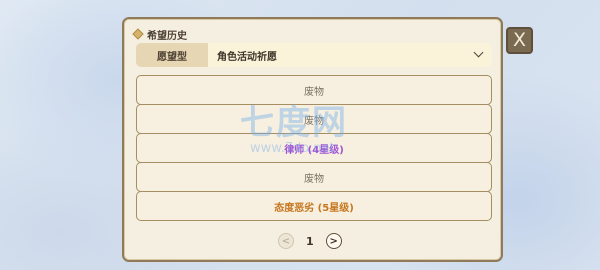 This screenshot has width=600, height=270. I want to click on wish-type-value: 角色活动祈愿, so click(247, 57).